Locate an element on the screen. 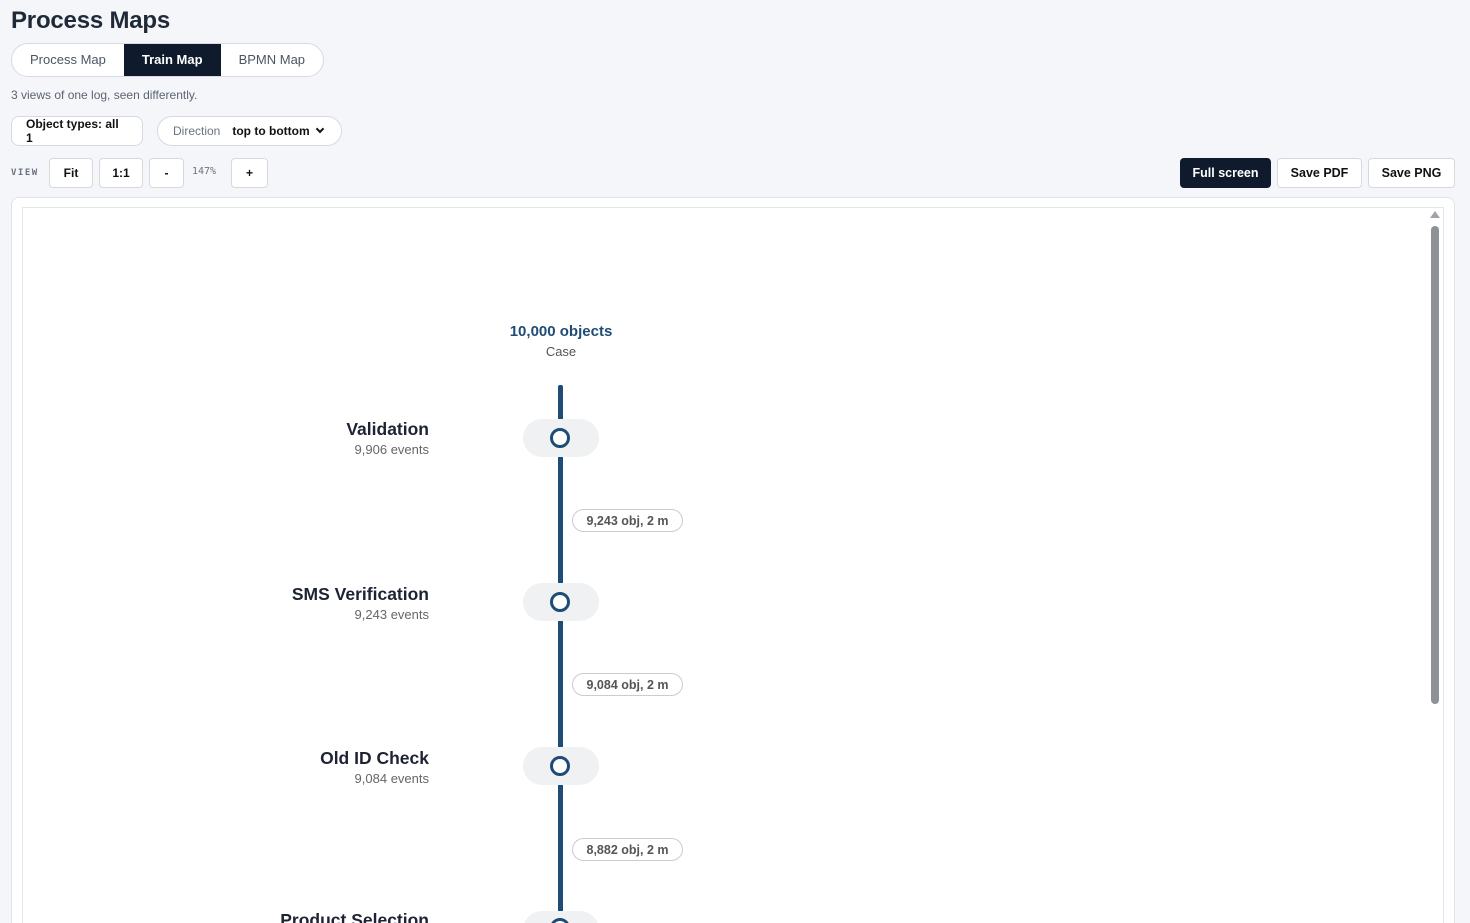 Image resolution: width=1470 pixels, height=923 pixels. direction-label: Direction is located at coordinates (197, 131).